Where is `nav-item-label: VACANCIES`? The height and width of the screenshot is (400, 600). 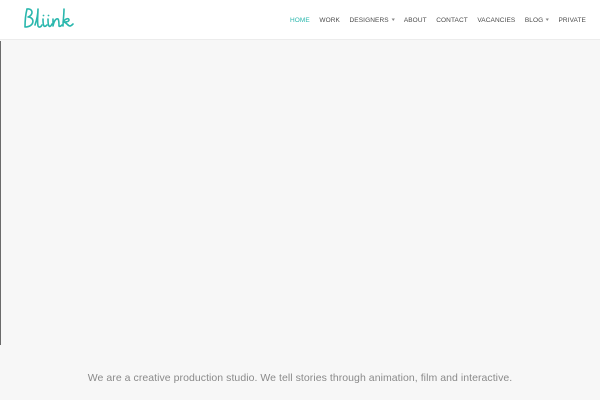
nav-item-label: VACANCIES is located at coordinates (496, 20).